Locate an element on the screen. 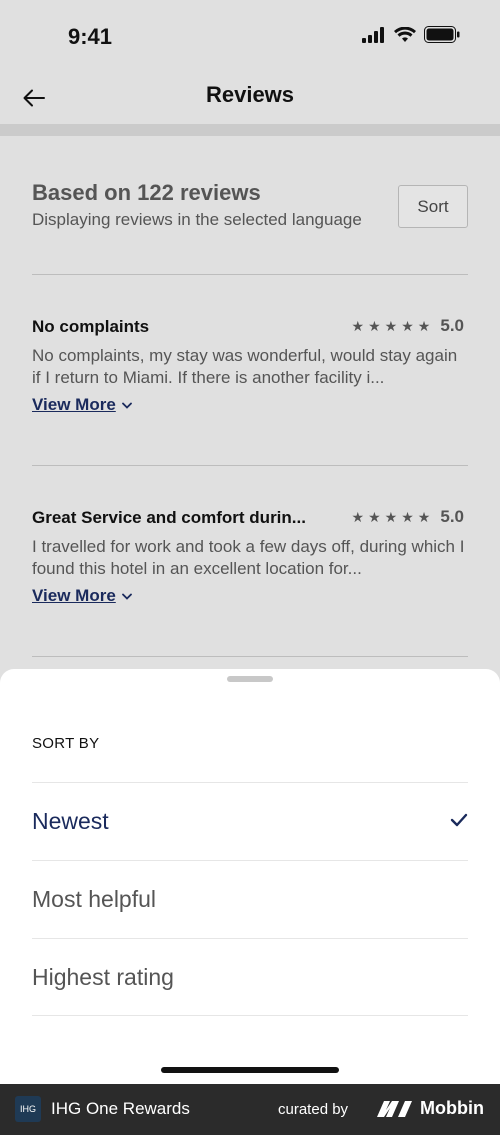 The image size is (500, 1135). sort-option-label: Newest is located at coordinates (70, 821).